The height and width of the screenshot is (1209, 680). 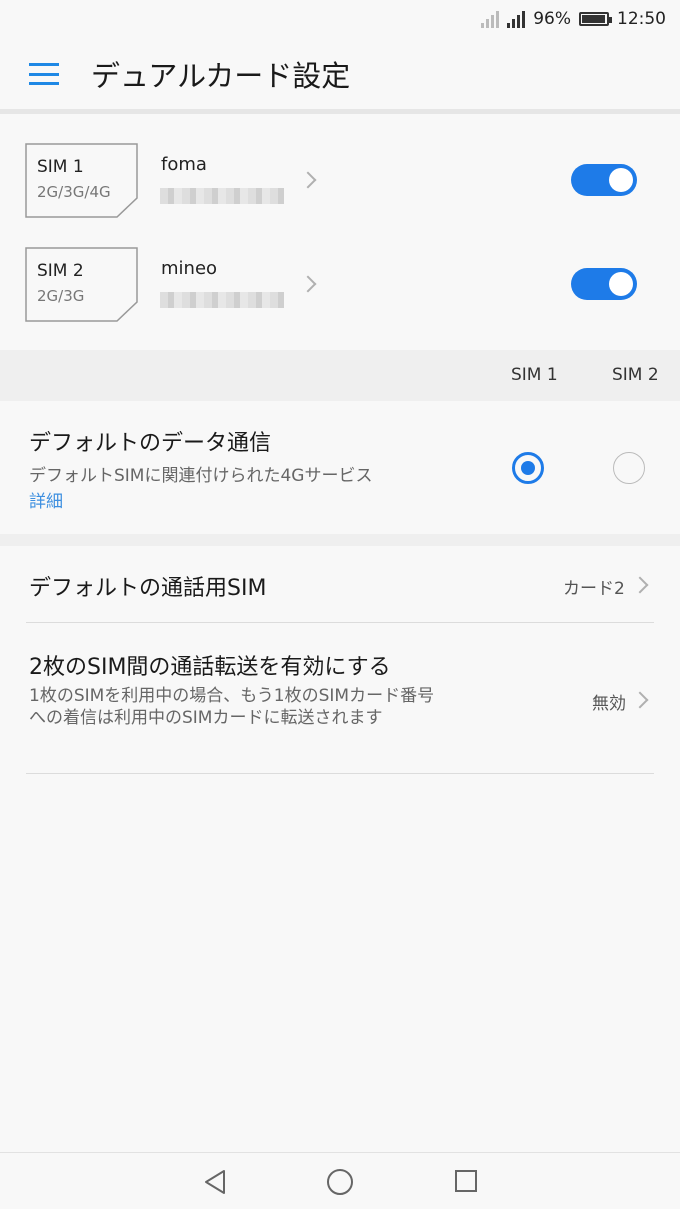 What do you see at coordinates (215, 1182) in the screenshot?
I see `back-icon` at bounding box center [215, 1182].